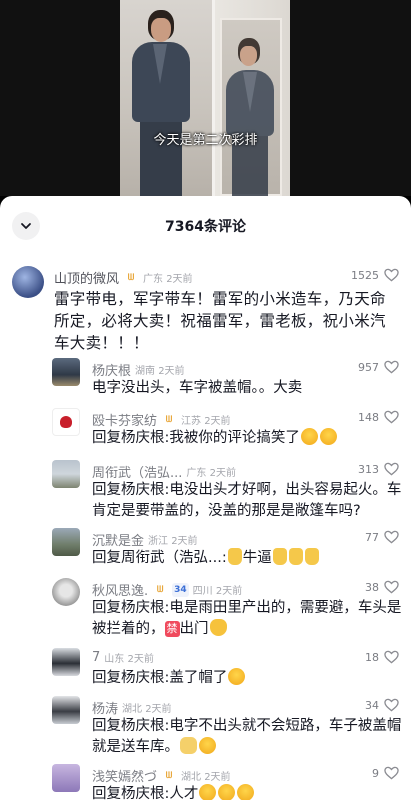 The width and height of the screenshot is (411, 800). I want to click on comment-author: 秋风思逸., so click(120, 589).